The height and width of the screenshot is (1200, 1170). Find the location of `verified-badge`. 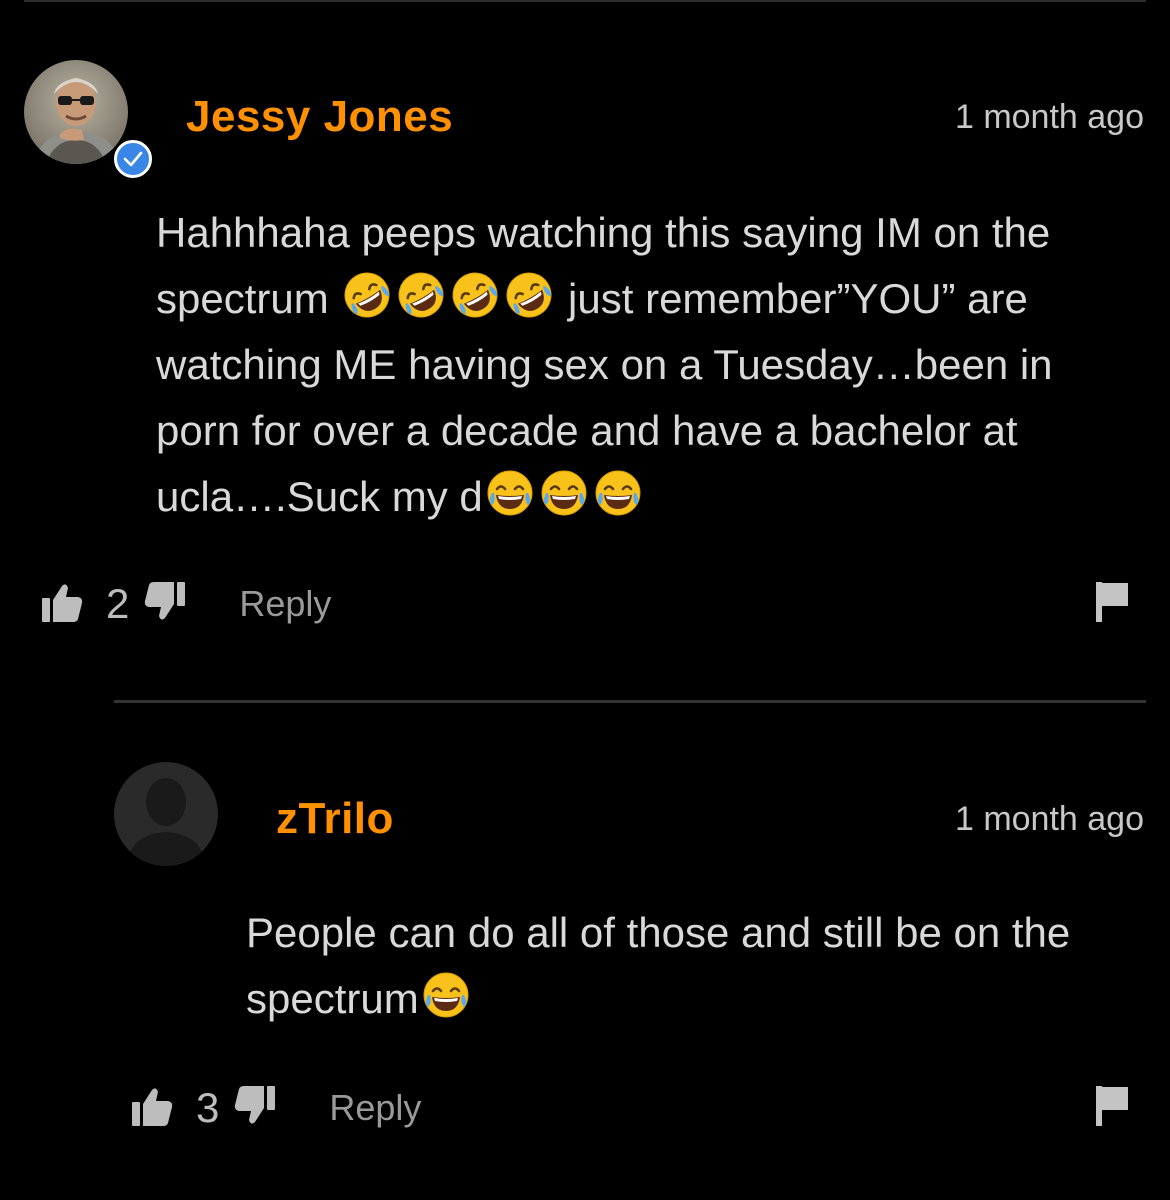

verified-badge is located at coordinates (133, 159).